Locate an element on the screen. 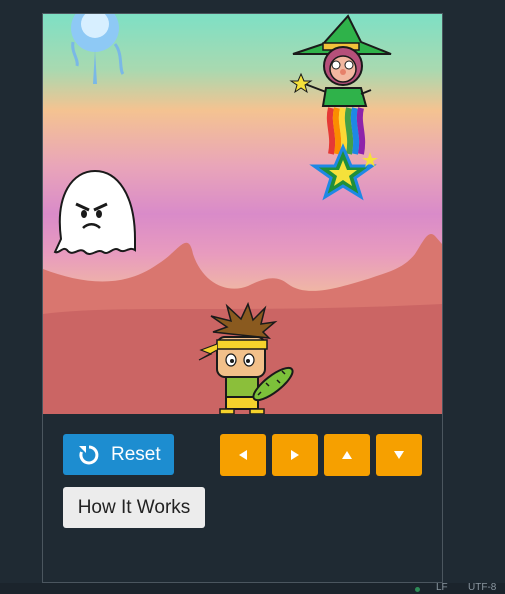 This screenshot has width=505, height=594. up-arrow-button is located at coordinates (347, 455).